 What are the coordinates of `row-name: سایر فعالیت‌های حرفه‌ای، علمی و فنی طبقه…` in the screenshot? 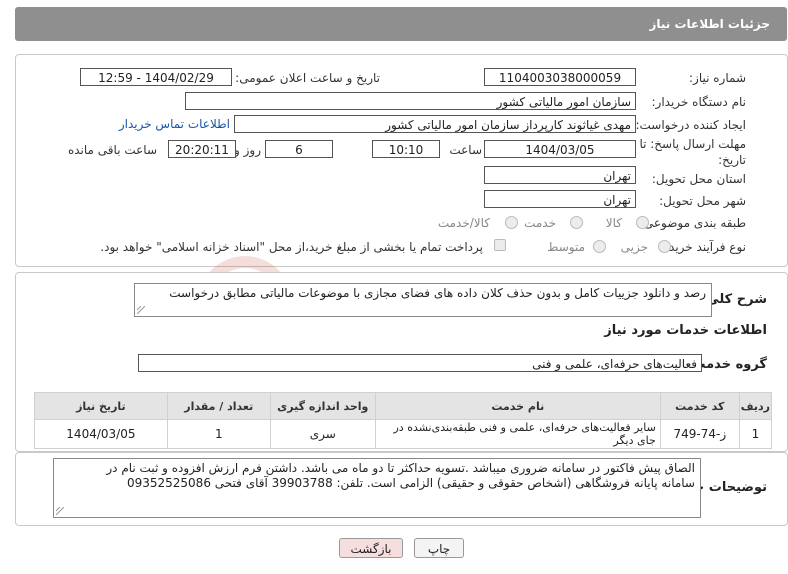 It's located at (517, 434).